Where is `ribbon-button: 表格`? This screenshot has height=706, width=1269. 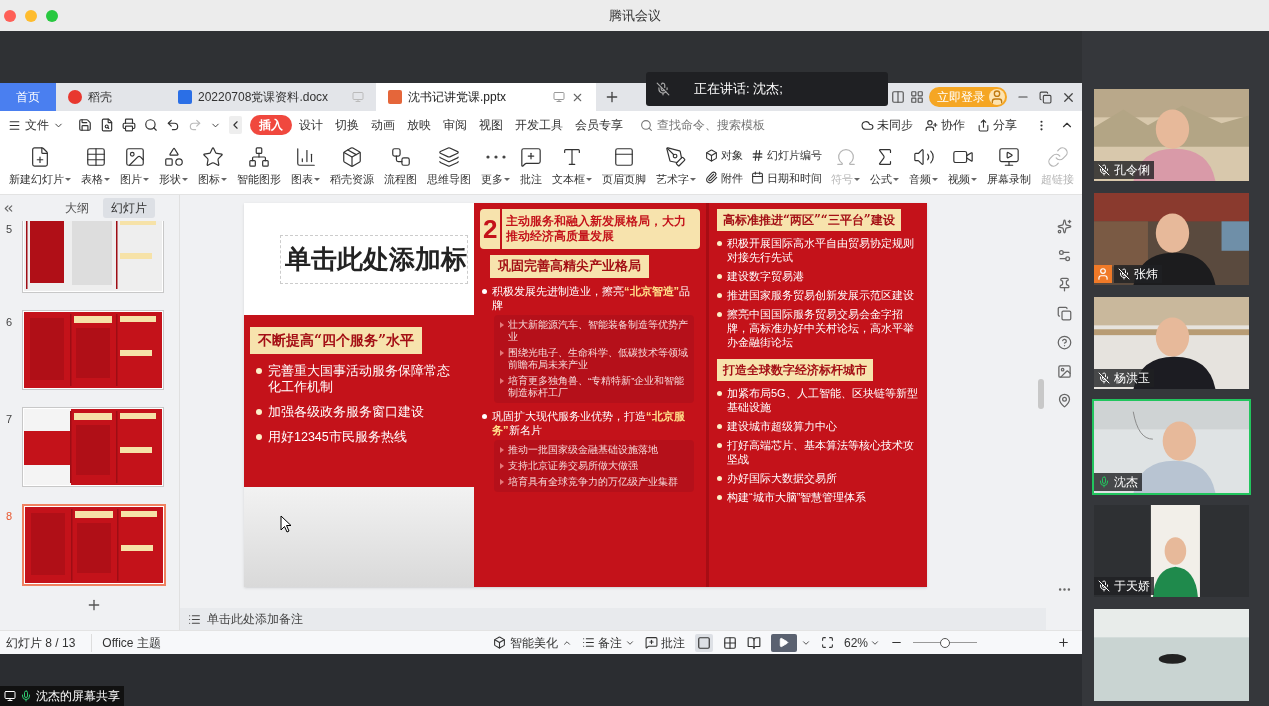 ribbon-button: 表格 is located at coordinates (95, 166).